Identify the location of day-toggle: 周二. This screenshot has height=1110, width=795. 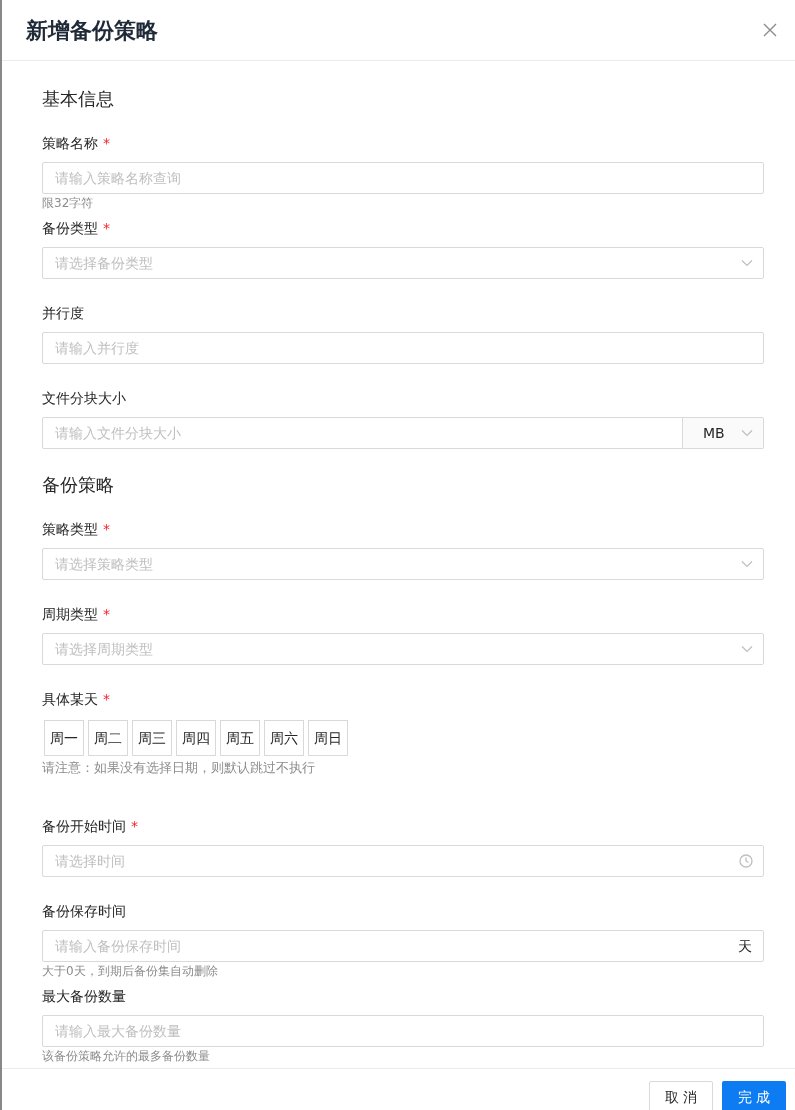
(108, 738).